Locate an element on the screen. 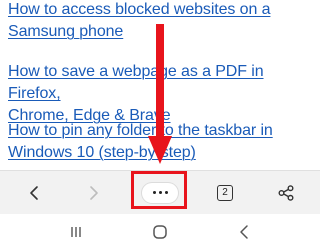  chevron-right-icon is located at coordinates (94, 192).